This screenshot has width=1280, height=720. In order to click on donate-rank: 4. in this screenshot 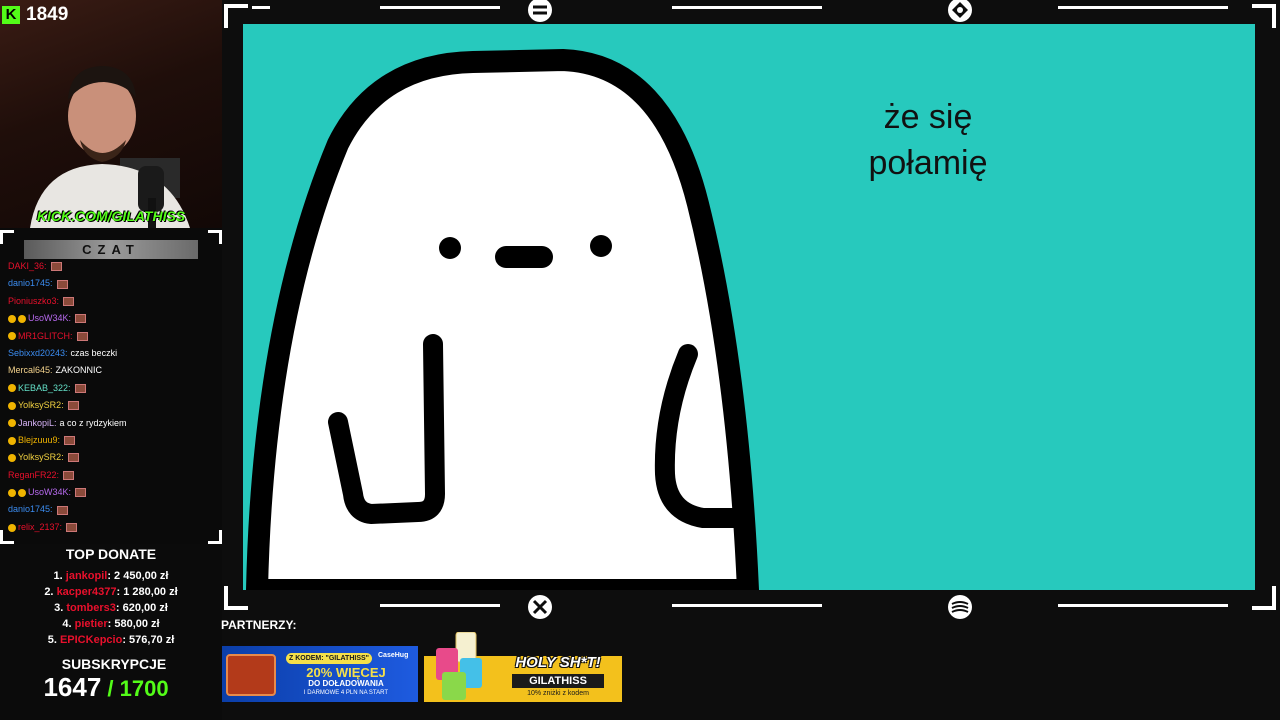, I will do `click(67, 624)`.